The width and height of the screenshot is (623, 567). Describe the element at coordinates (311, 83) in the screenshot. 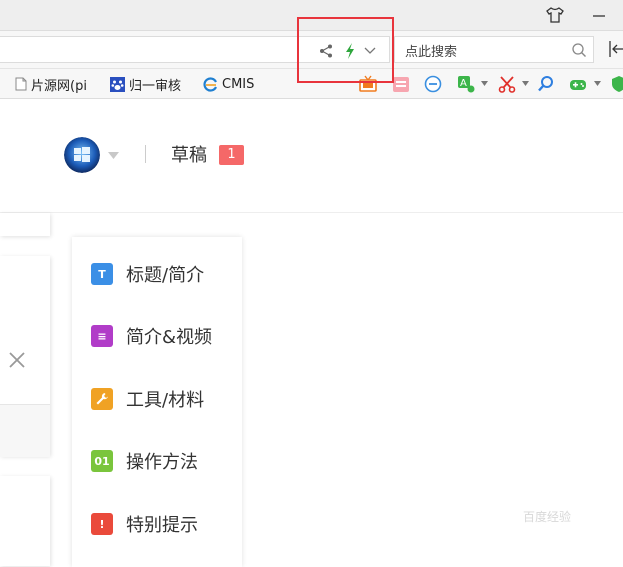

I see `bookmarks-bar: 片源网(pi 归一审核 CMIS A` at that location.